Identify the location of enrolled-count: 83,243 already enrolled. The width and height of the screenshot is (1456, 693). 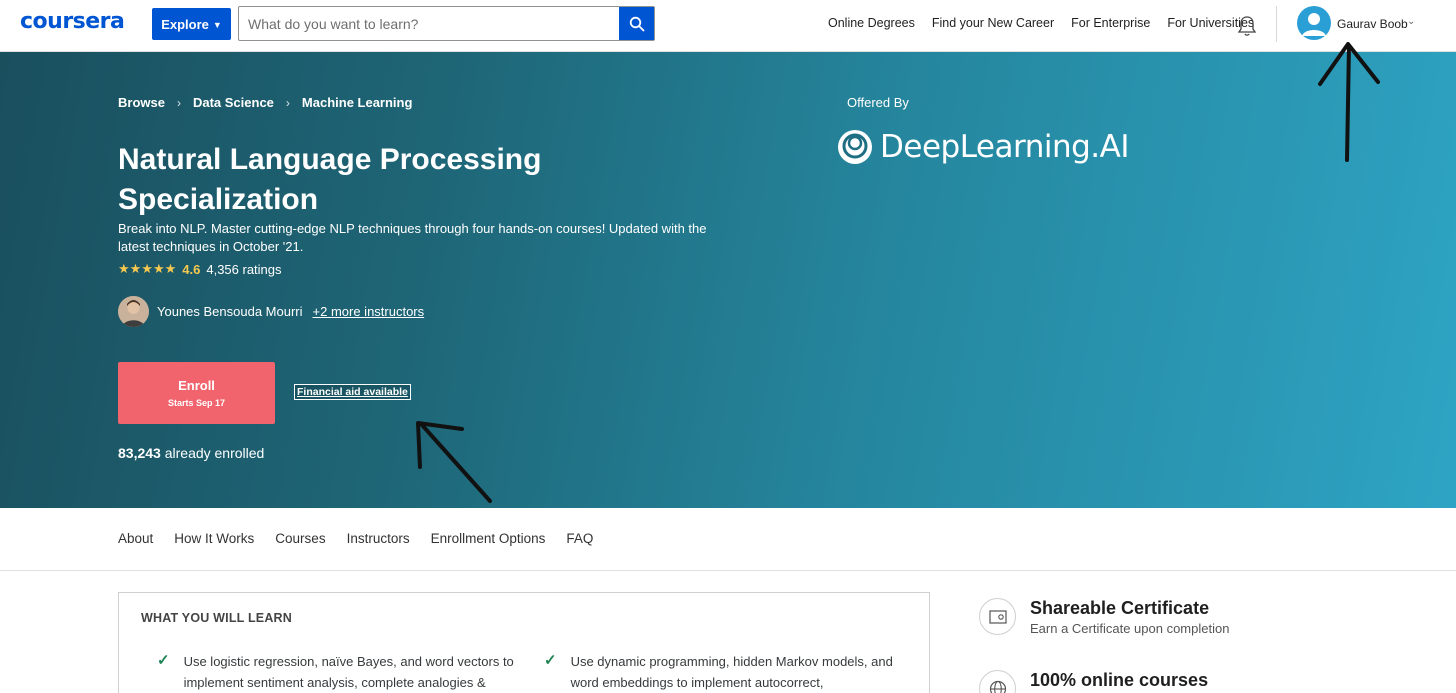
(191, 453).